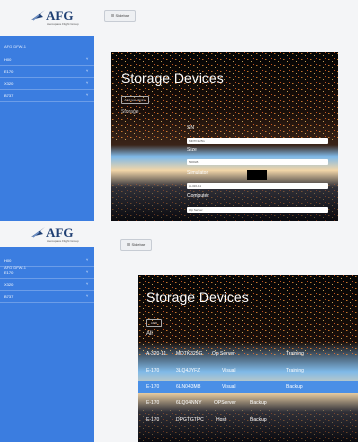  What do you see at coordinates (248, 420) in the screenshot?
I see `table-row: E-170 DPGTGTPC Host Backup` at bounding box center [248, 420].